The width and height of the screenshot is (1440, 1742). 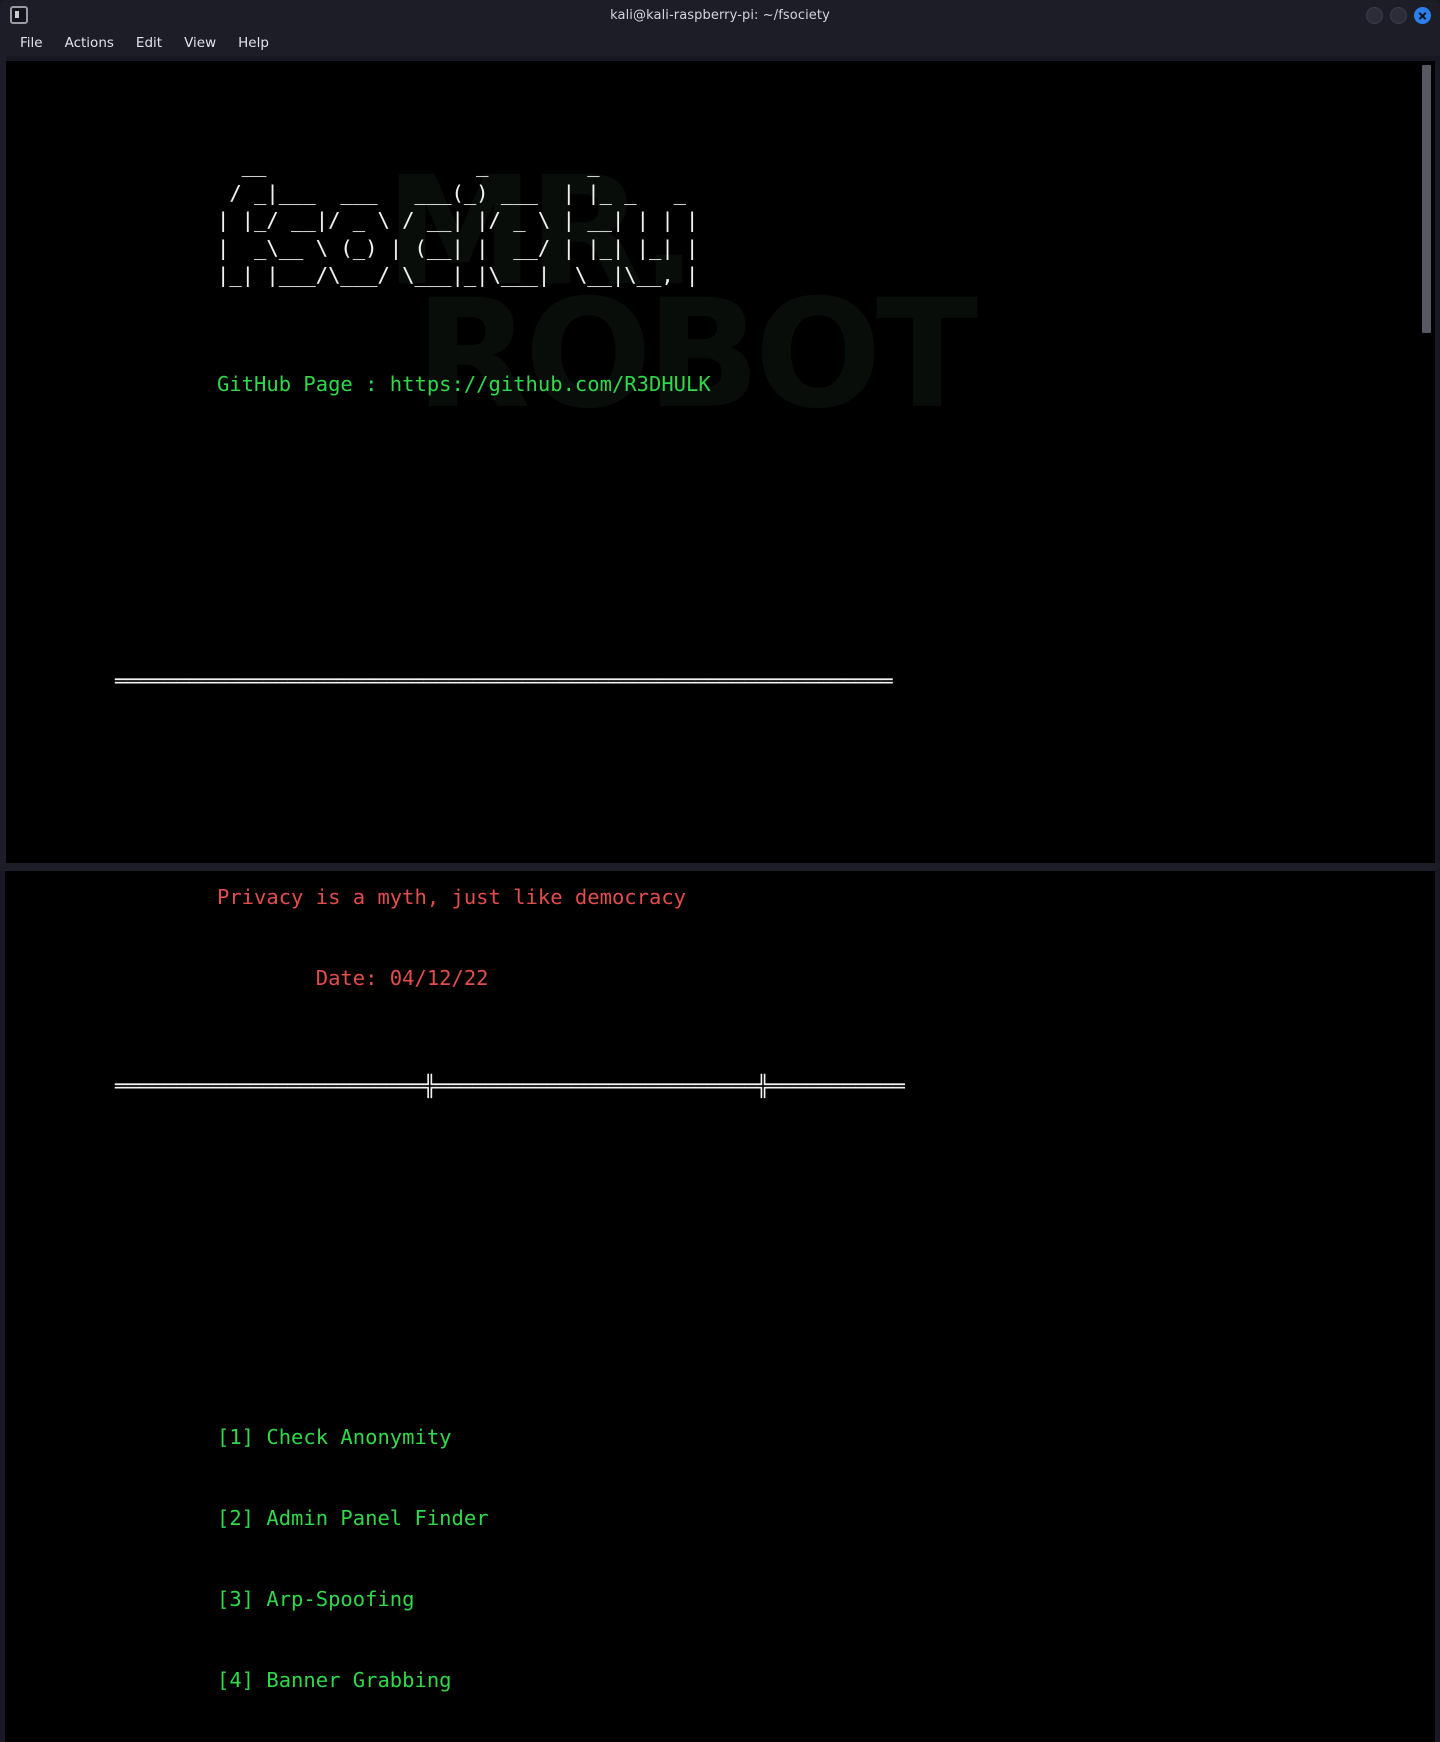 I want to click on menu-option-1: [1] Check Anonymity, so click(x=818, y=1437).